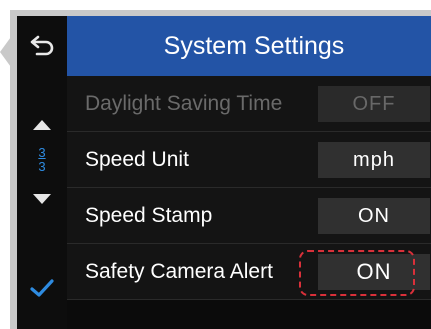  Describe the element at coordinates (149, 215) in the screenshot. I see `setting-label: Speed Stamp` at that location.